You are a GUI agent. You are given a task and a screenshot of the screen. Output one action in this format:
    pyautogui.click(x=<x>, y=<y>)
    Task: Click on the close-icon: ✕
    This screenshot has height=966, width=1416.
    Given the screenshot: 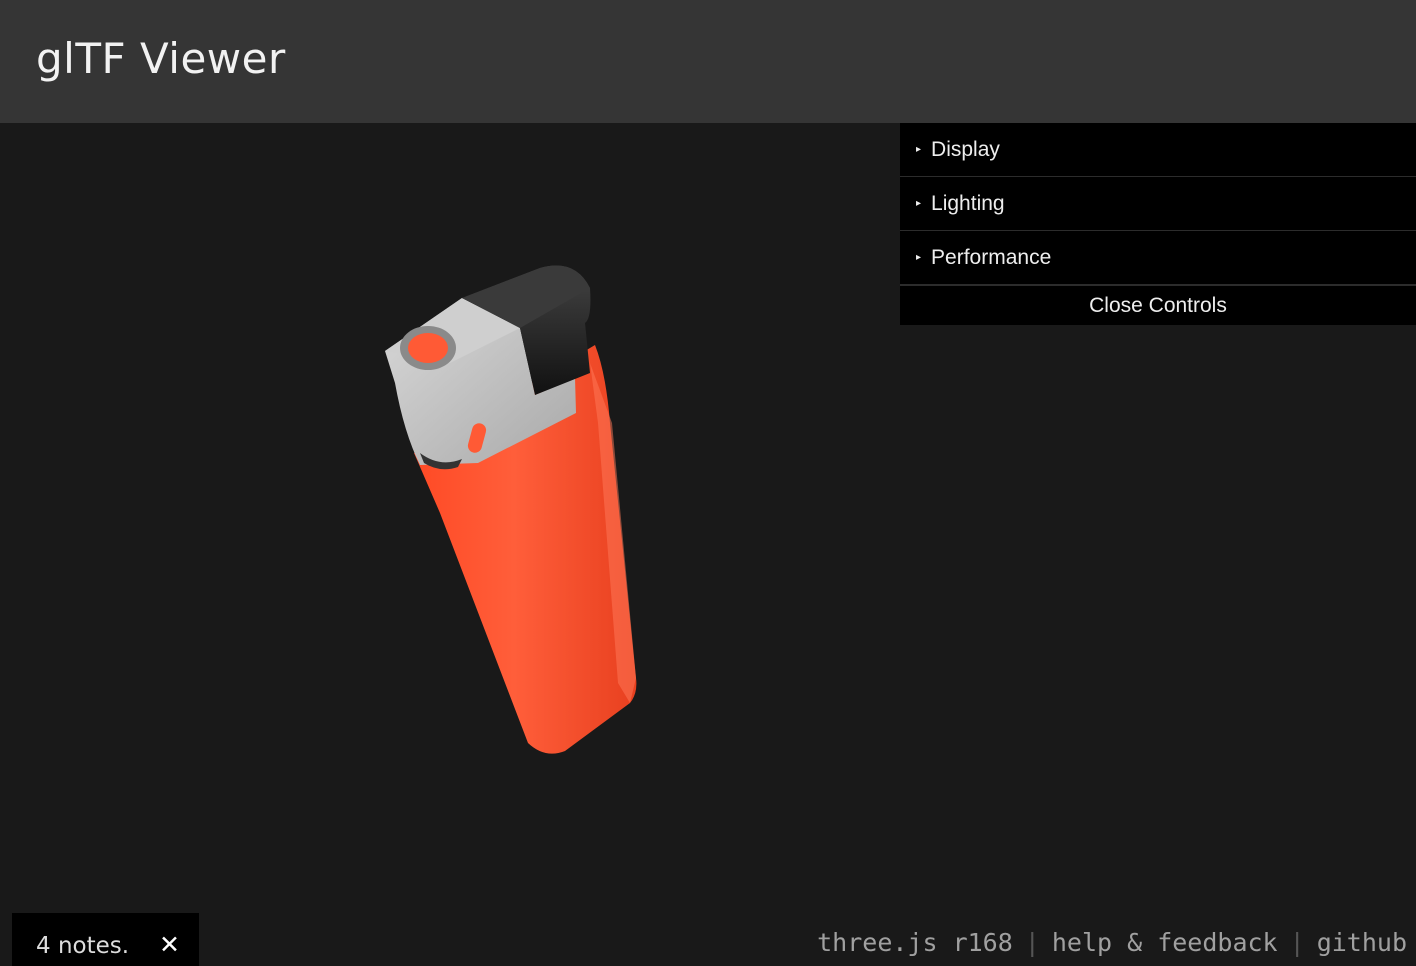 What is the action you would take?
    pyautogui.click(x=169, y=944)
    